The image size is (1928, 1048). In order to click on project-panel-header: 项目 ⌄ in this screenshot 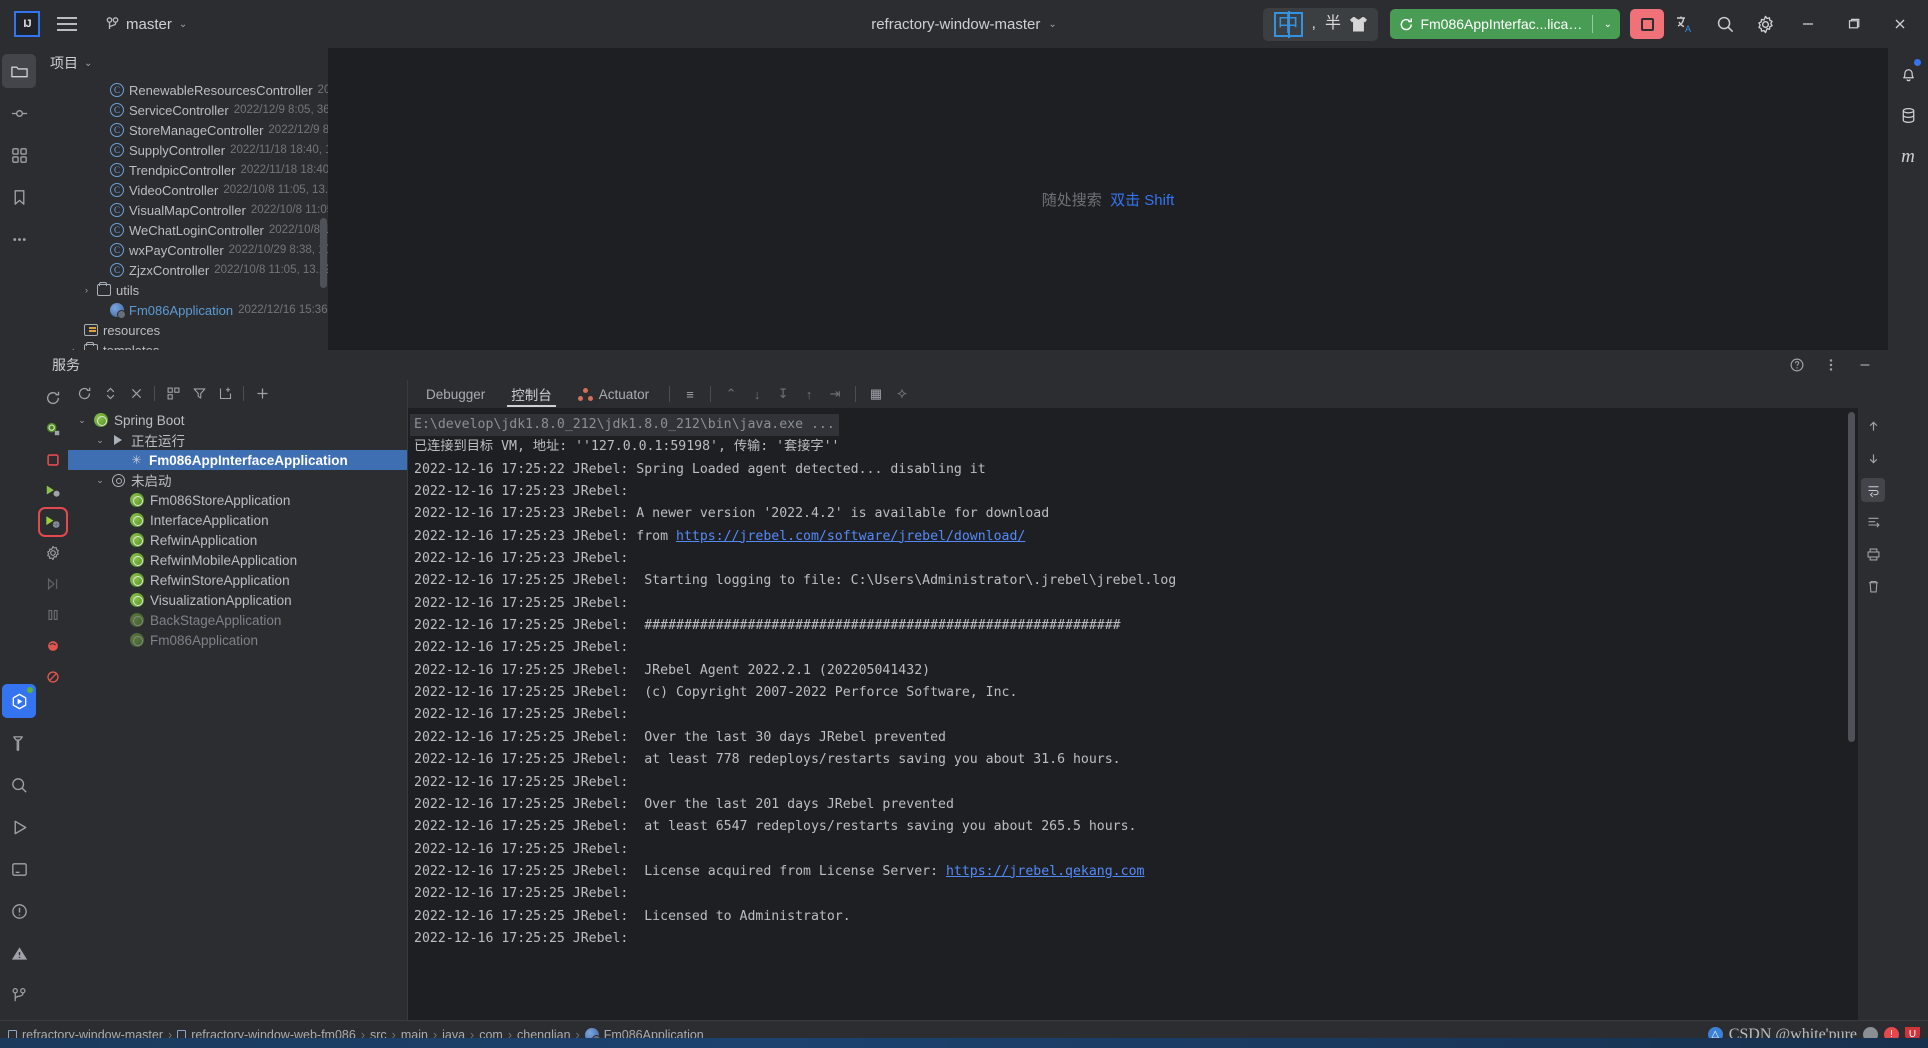, I will do `click(183, 63)`.